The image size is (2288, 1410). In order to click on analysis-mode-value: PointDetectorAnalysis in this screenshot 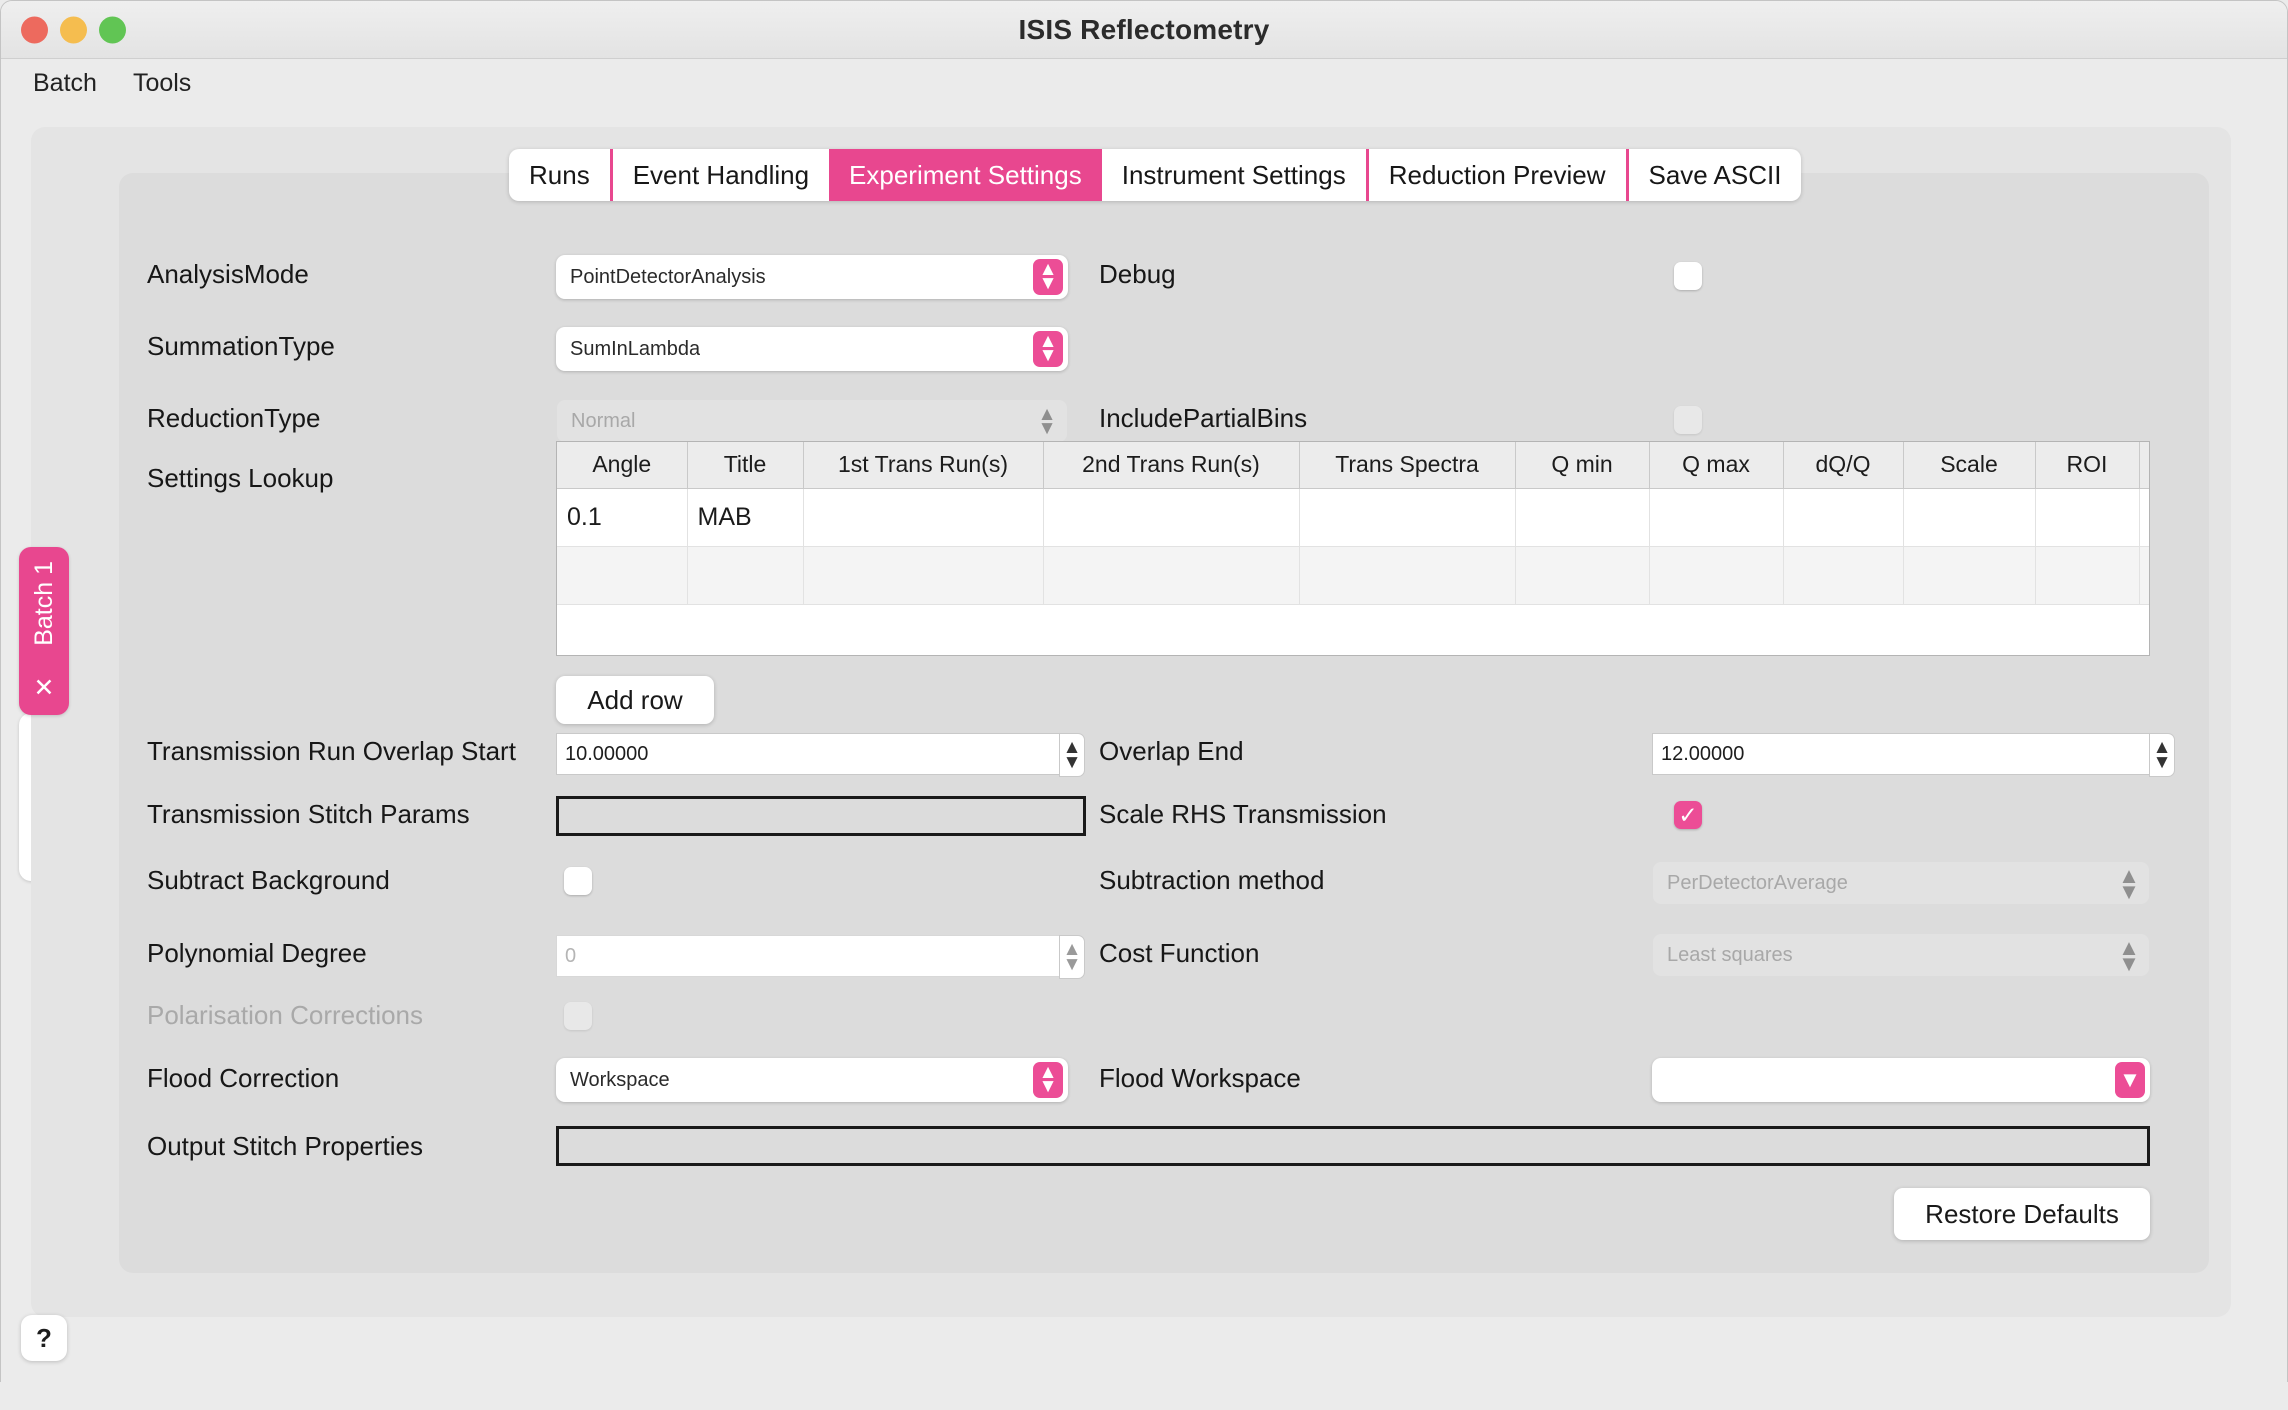, I will do `click(668, 276)`.